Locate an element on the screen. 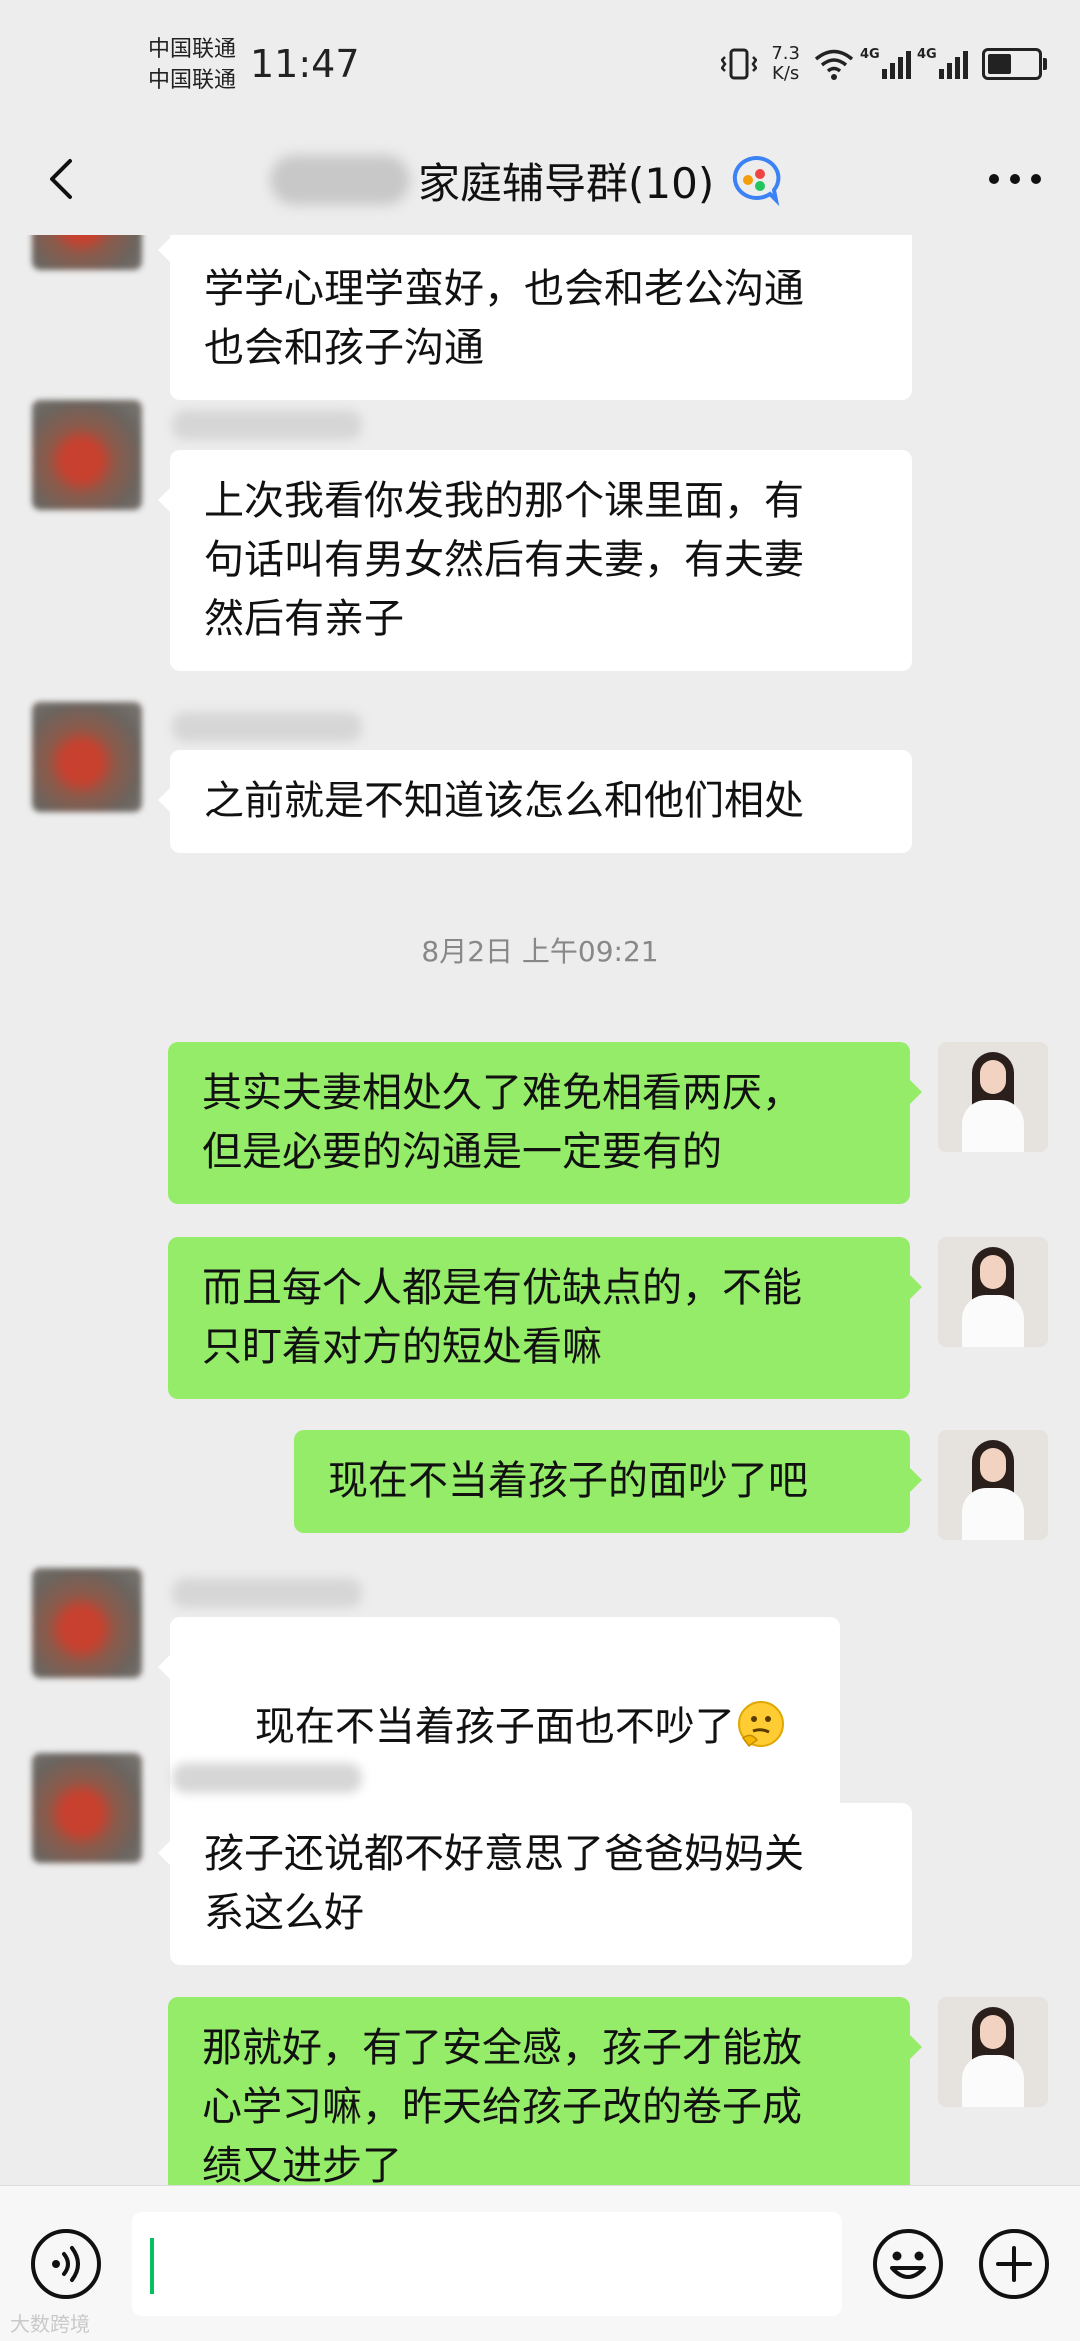  message-bubble: 其实夫妻相处久了难免相看两厌， 但是必要的沟通是一定要有的 is located at coordinates (545, 1123).